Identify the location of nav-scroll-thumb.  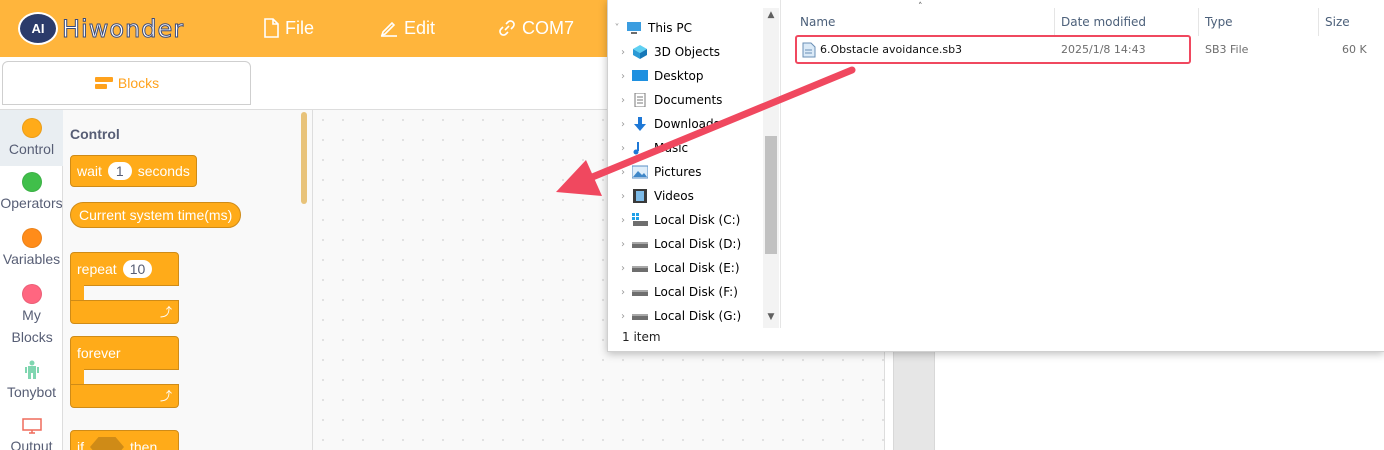
(771, 195).